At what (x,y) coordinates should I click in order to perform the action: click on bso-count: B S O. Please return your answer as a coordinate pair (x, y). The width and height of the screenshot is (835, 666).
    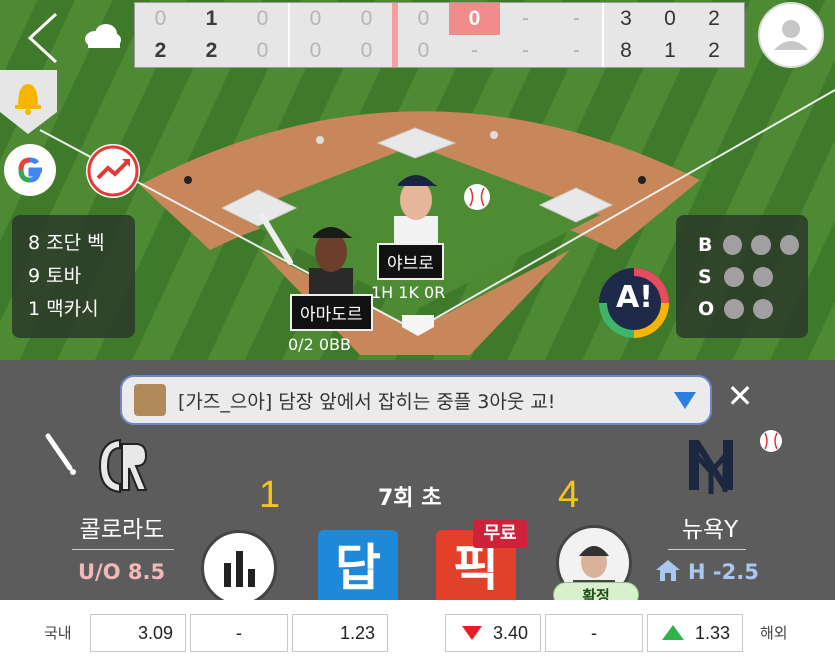
    Looking at the image, I should click on (742, 276).